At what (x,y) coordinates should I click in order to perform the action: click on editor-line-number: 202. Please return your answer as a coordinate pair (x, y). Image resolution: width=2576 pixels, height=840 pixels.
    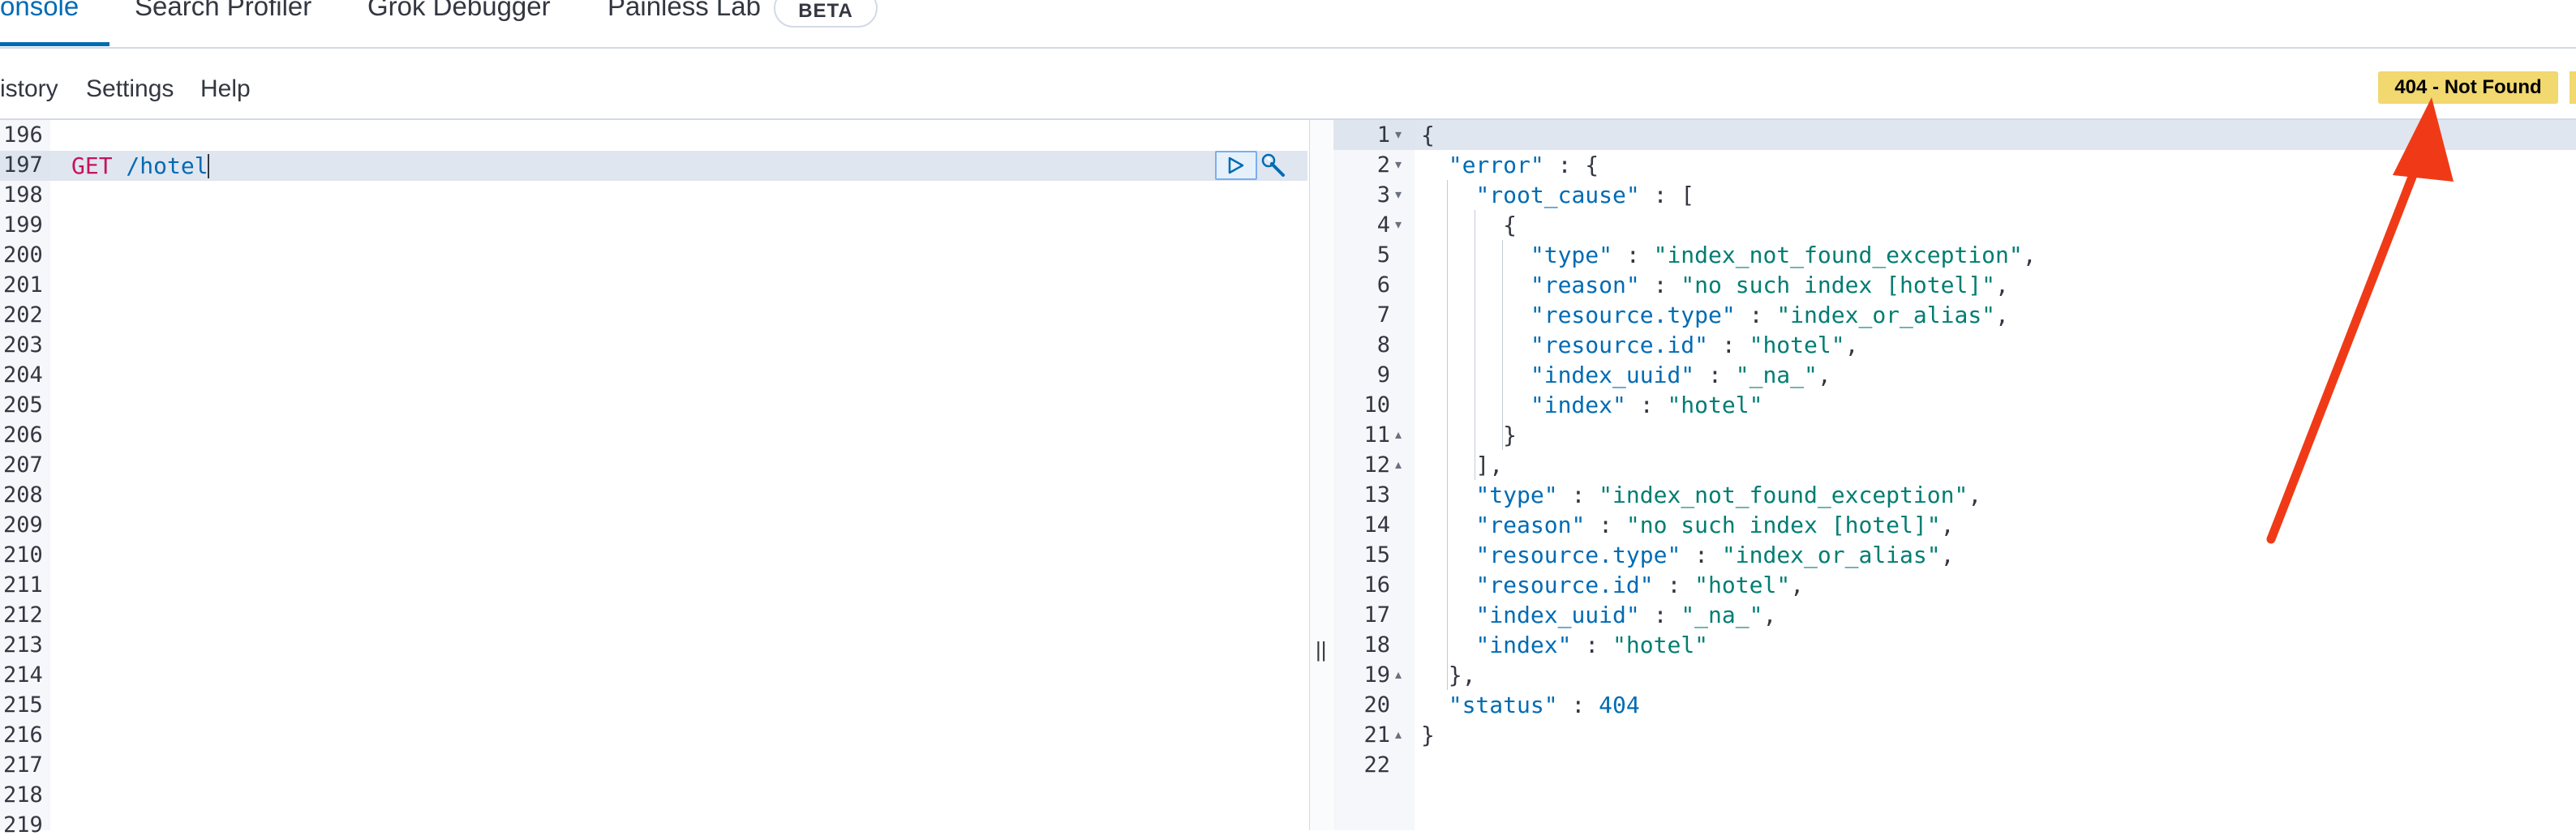
    Looking at the image, I should click on (23, 315).